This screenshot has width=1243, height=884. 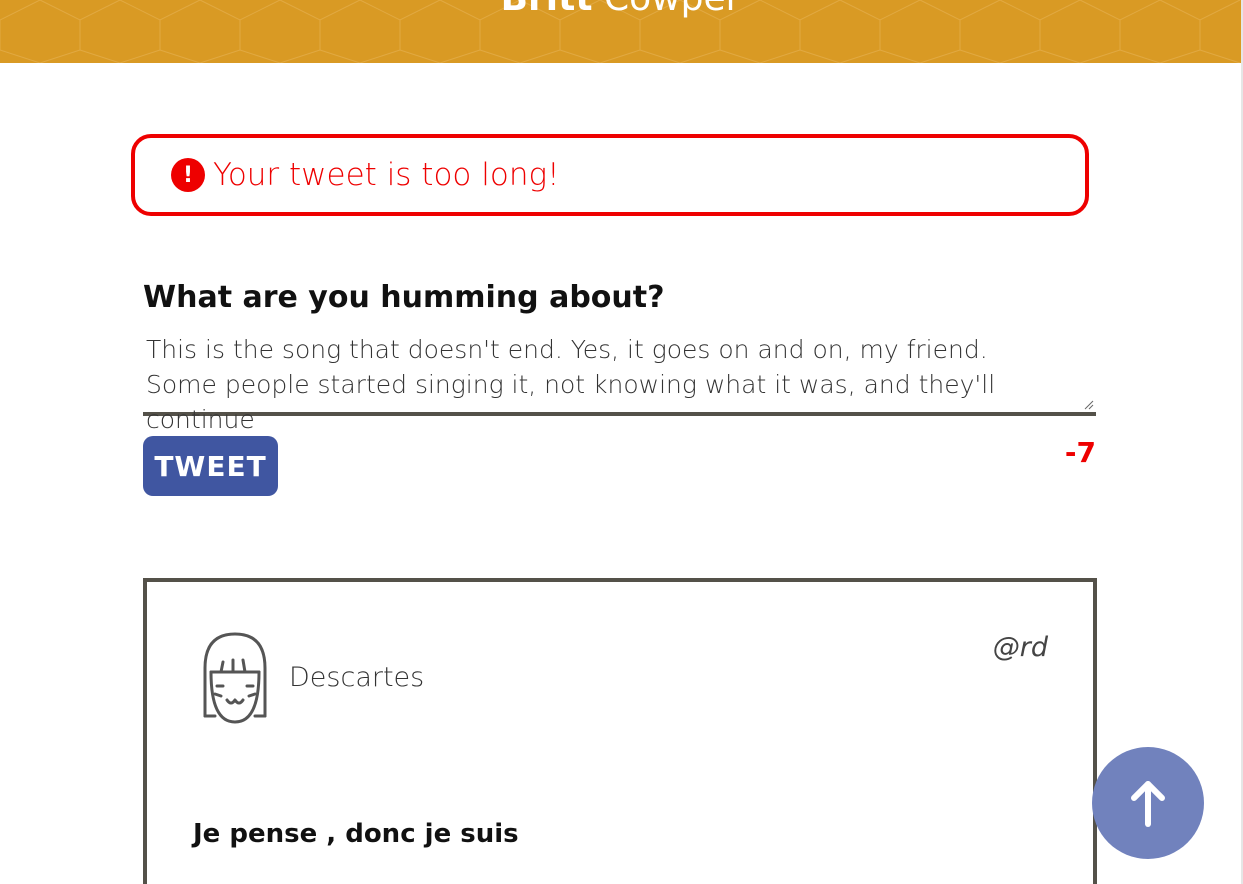 What do you see at coordinates (610, 175) in the screenshot?
I see `error-alert: ! Your tweet is too long!` at bounding box center [610, 175].